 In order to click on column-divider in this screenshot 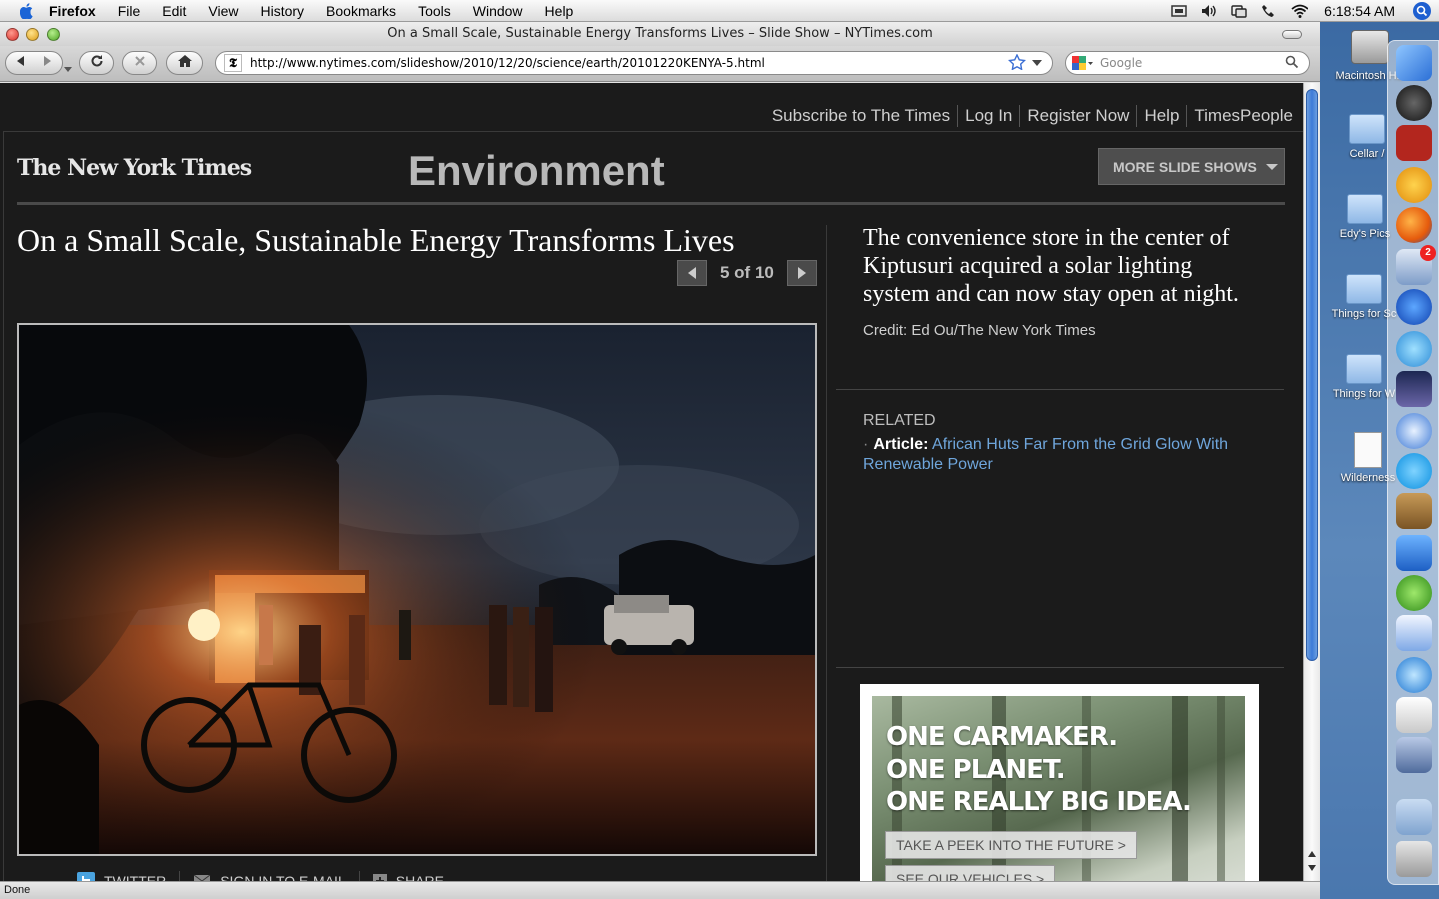, I will do `click(826, 553)`.